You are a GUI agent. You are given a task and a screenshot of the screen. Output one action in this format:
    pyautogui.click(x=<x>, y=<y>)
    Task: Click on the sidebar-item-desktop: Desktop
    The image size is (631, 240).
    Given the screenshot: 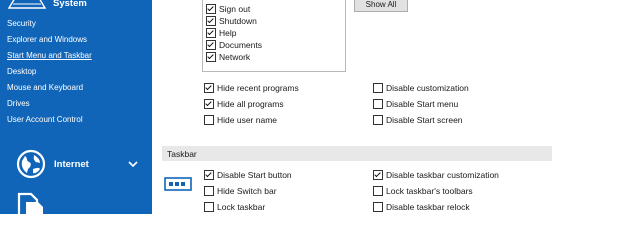 What is the action you would take?
    pyautogui.click(x=21, y=71)
    